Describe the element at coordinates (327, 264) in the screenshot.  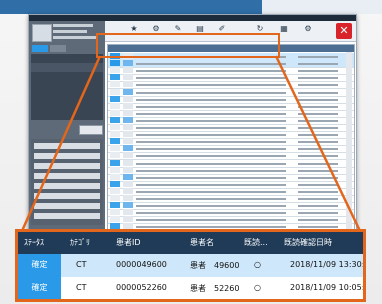
I see `read-datetime-cell: 2018/11/09 13:30:00` at that location.